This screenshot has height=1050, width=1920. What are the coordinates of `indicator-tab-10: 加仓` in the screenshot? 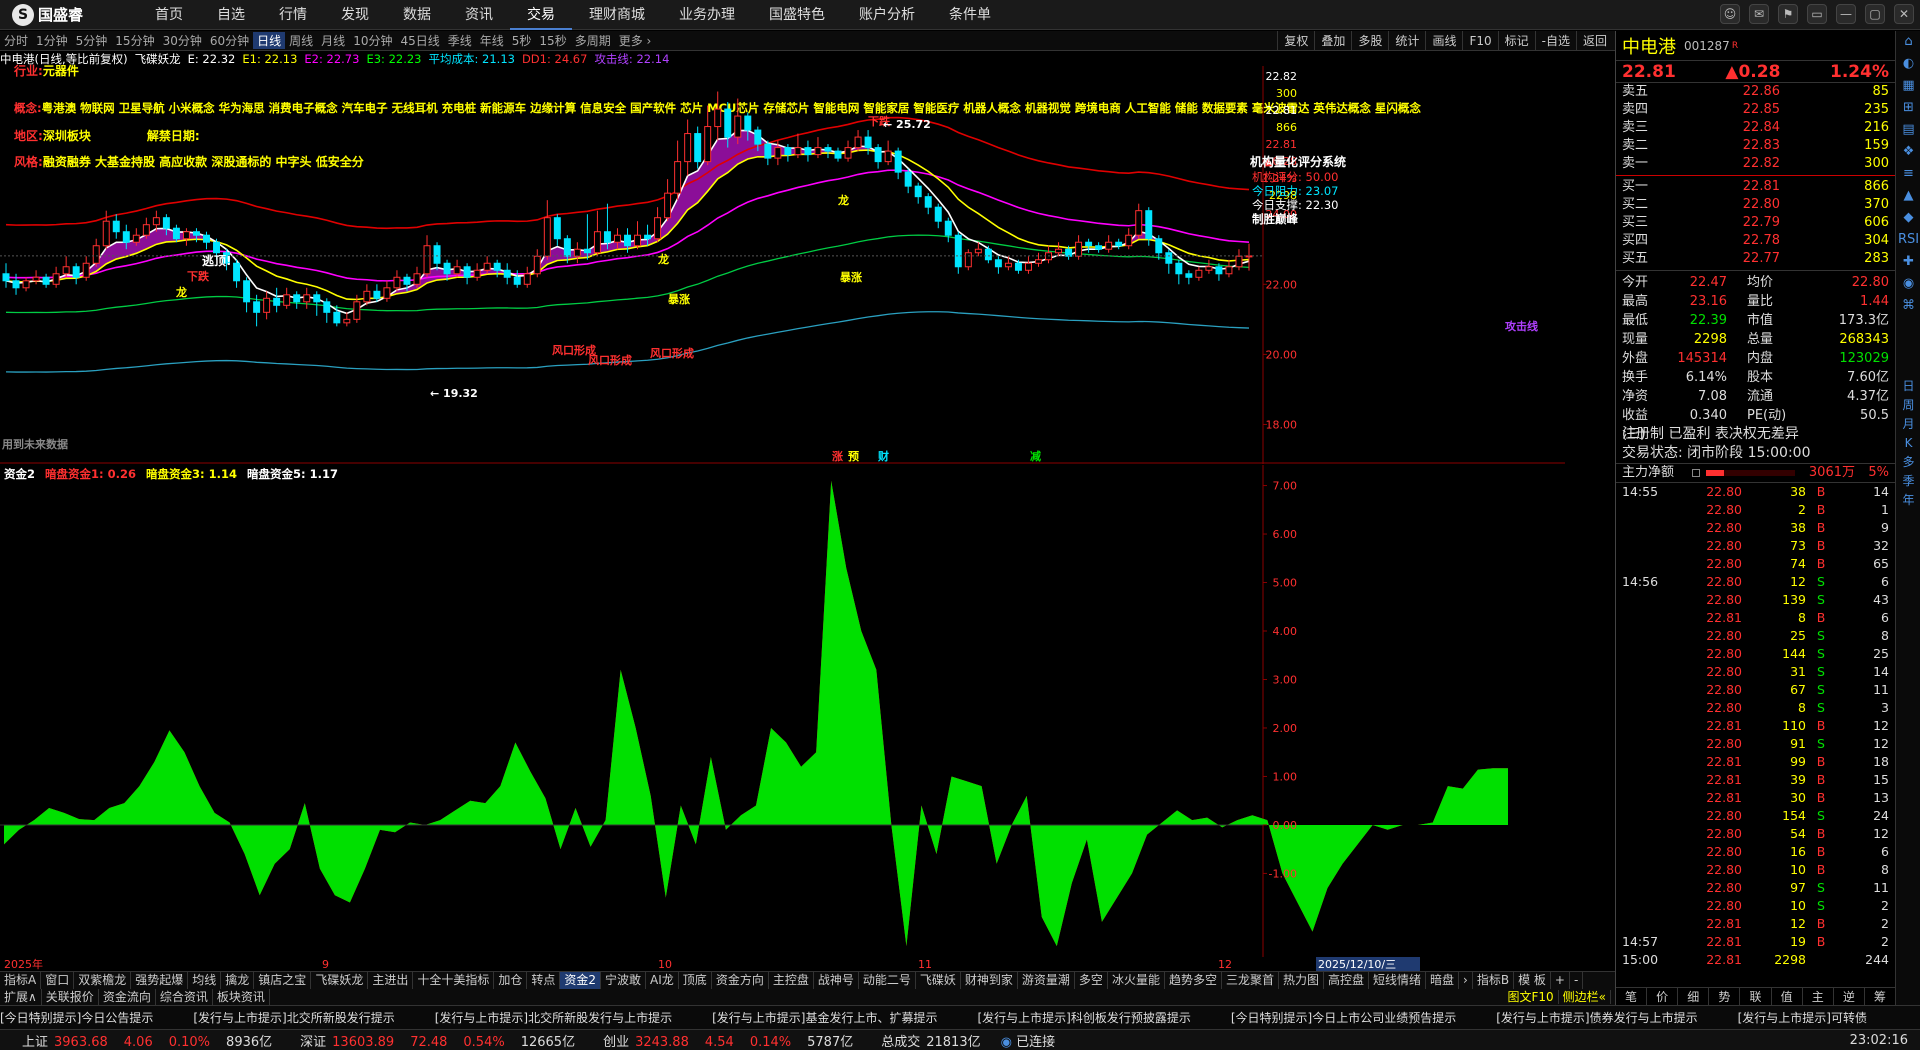 It's located at (511, 980).